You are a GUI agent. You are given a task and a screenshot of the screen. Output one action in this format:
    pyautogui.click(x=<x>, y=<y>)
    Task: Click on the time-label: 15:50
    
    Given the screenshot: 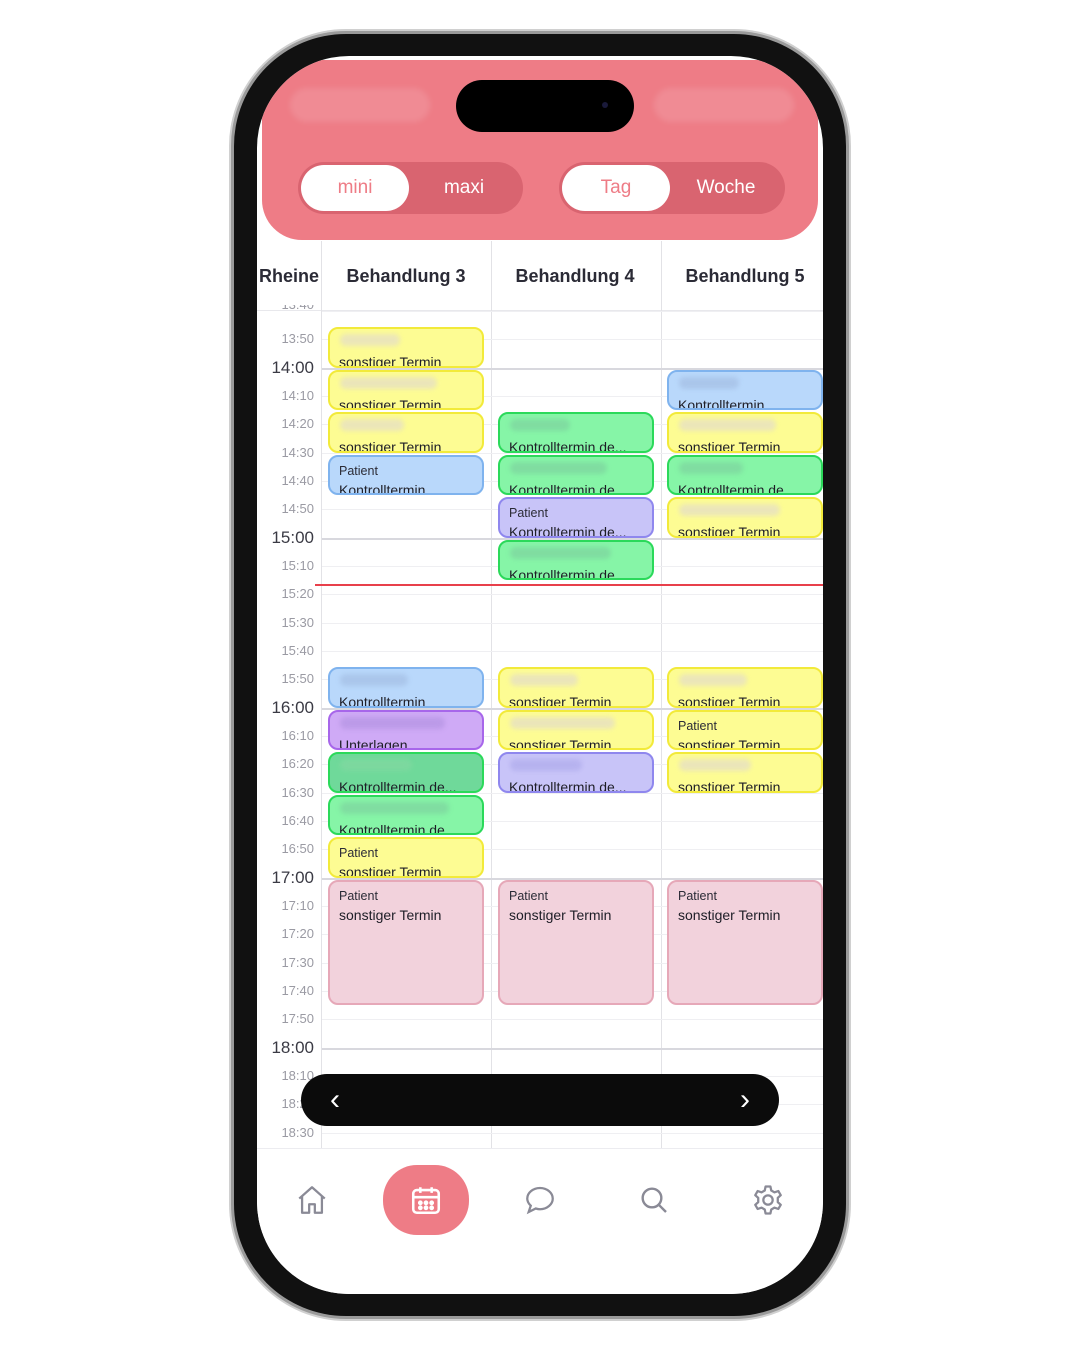 What is the action you would take?
    pyautogui.click(x=297, y=679)
    